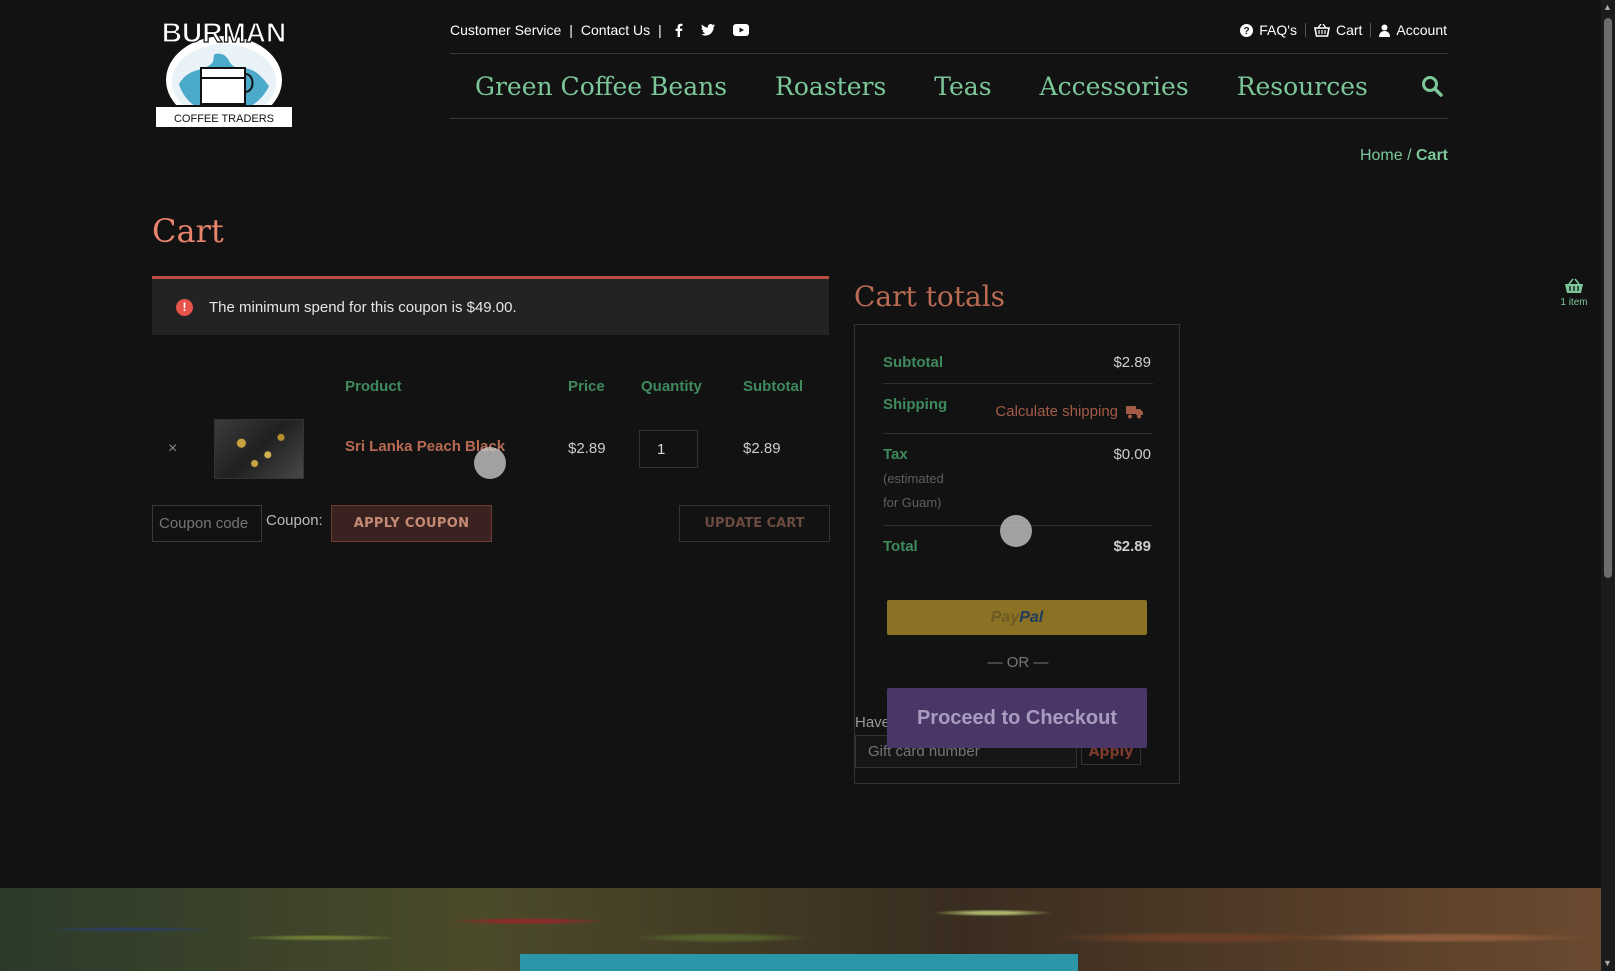 This screenshot has height=971, width=1615. What do you see at coordinates (873, 722) in the screenshot?
I see `gift-card-label: Have` at bounding box center [873, 722].